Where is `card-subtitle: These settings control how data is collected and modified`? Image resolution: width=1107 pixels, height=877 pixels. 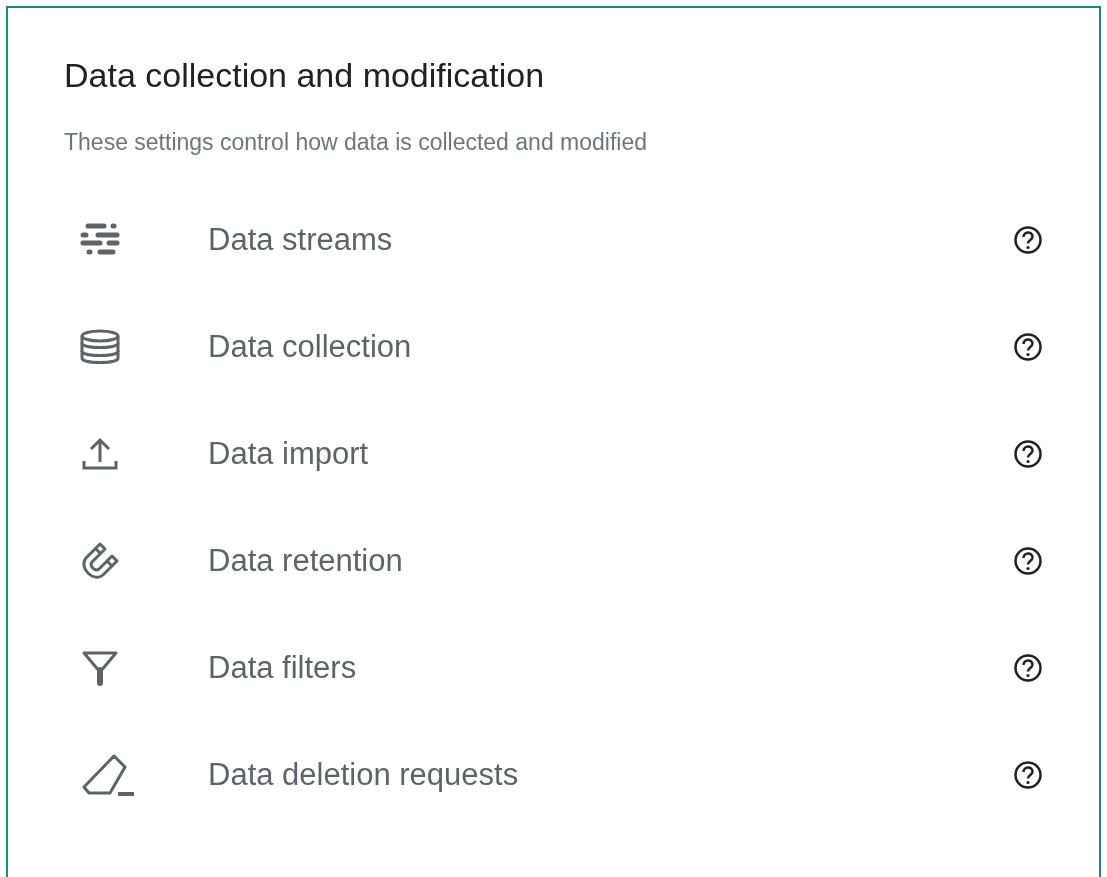 card-subtitle: These settings control how data is collected and modified is located at coordinates (356, 142).